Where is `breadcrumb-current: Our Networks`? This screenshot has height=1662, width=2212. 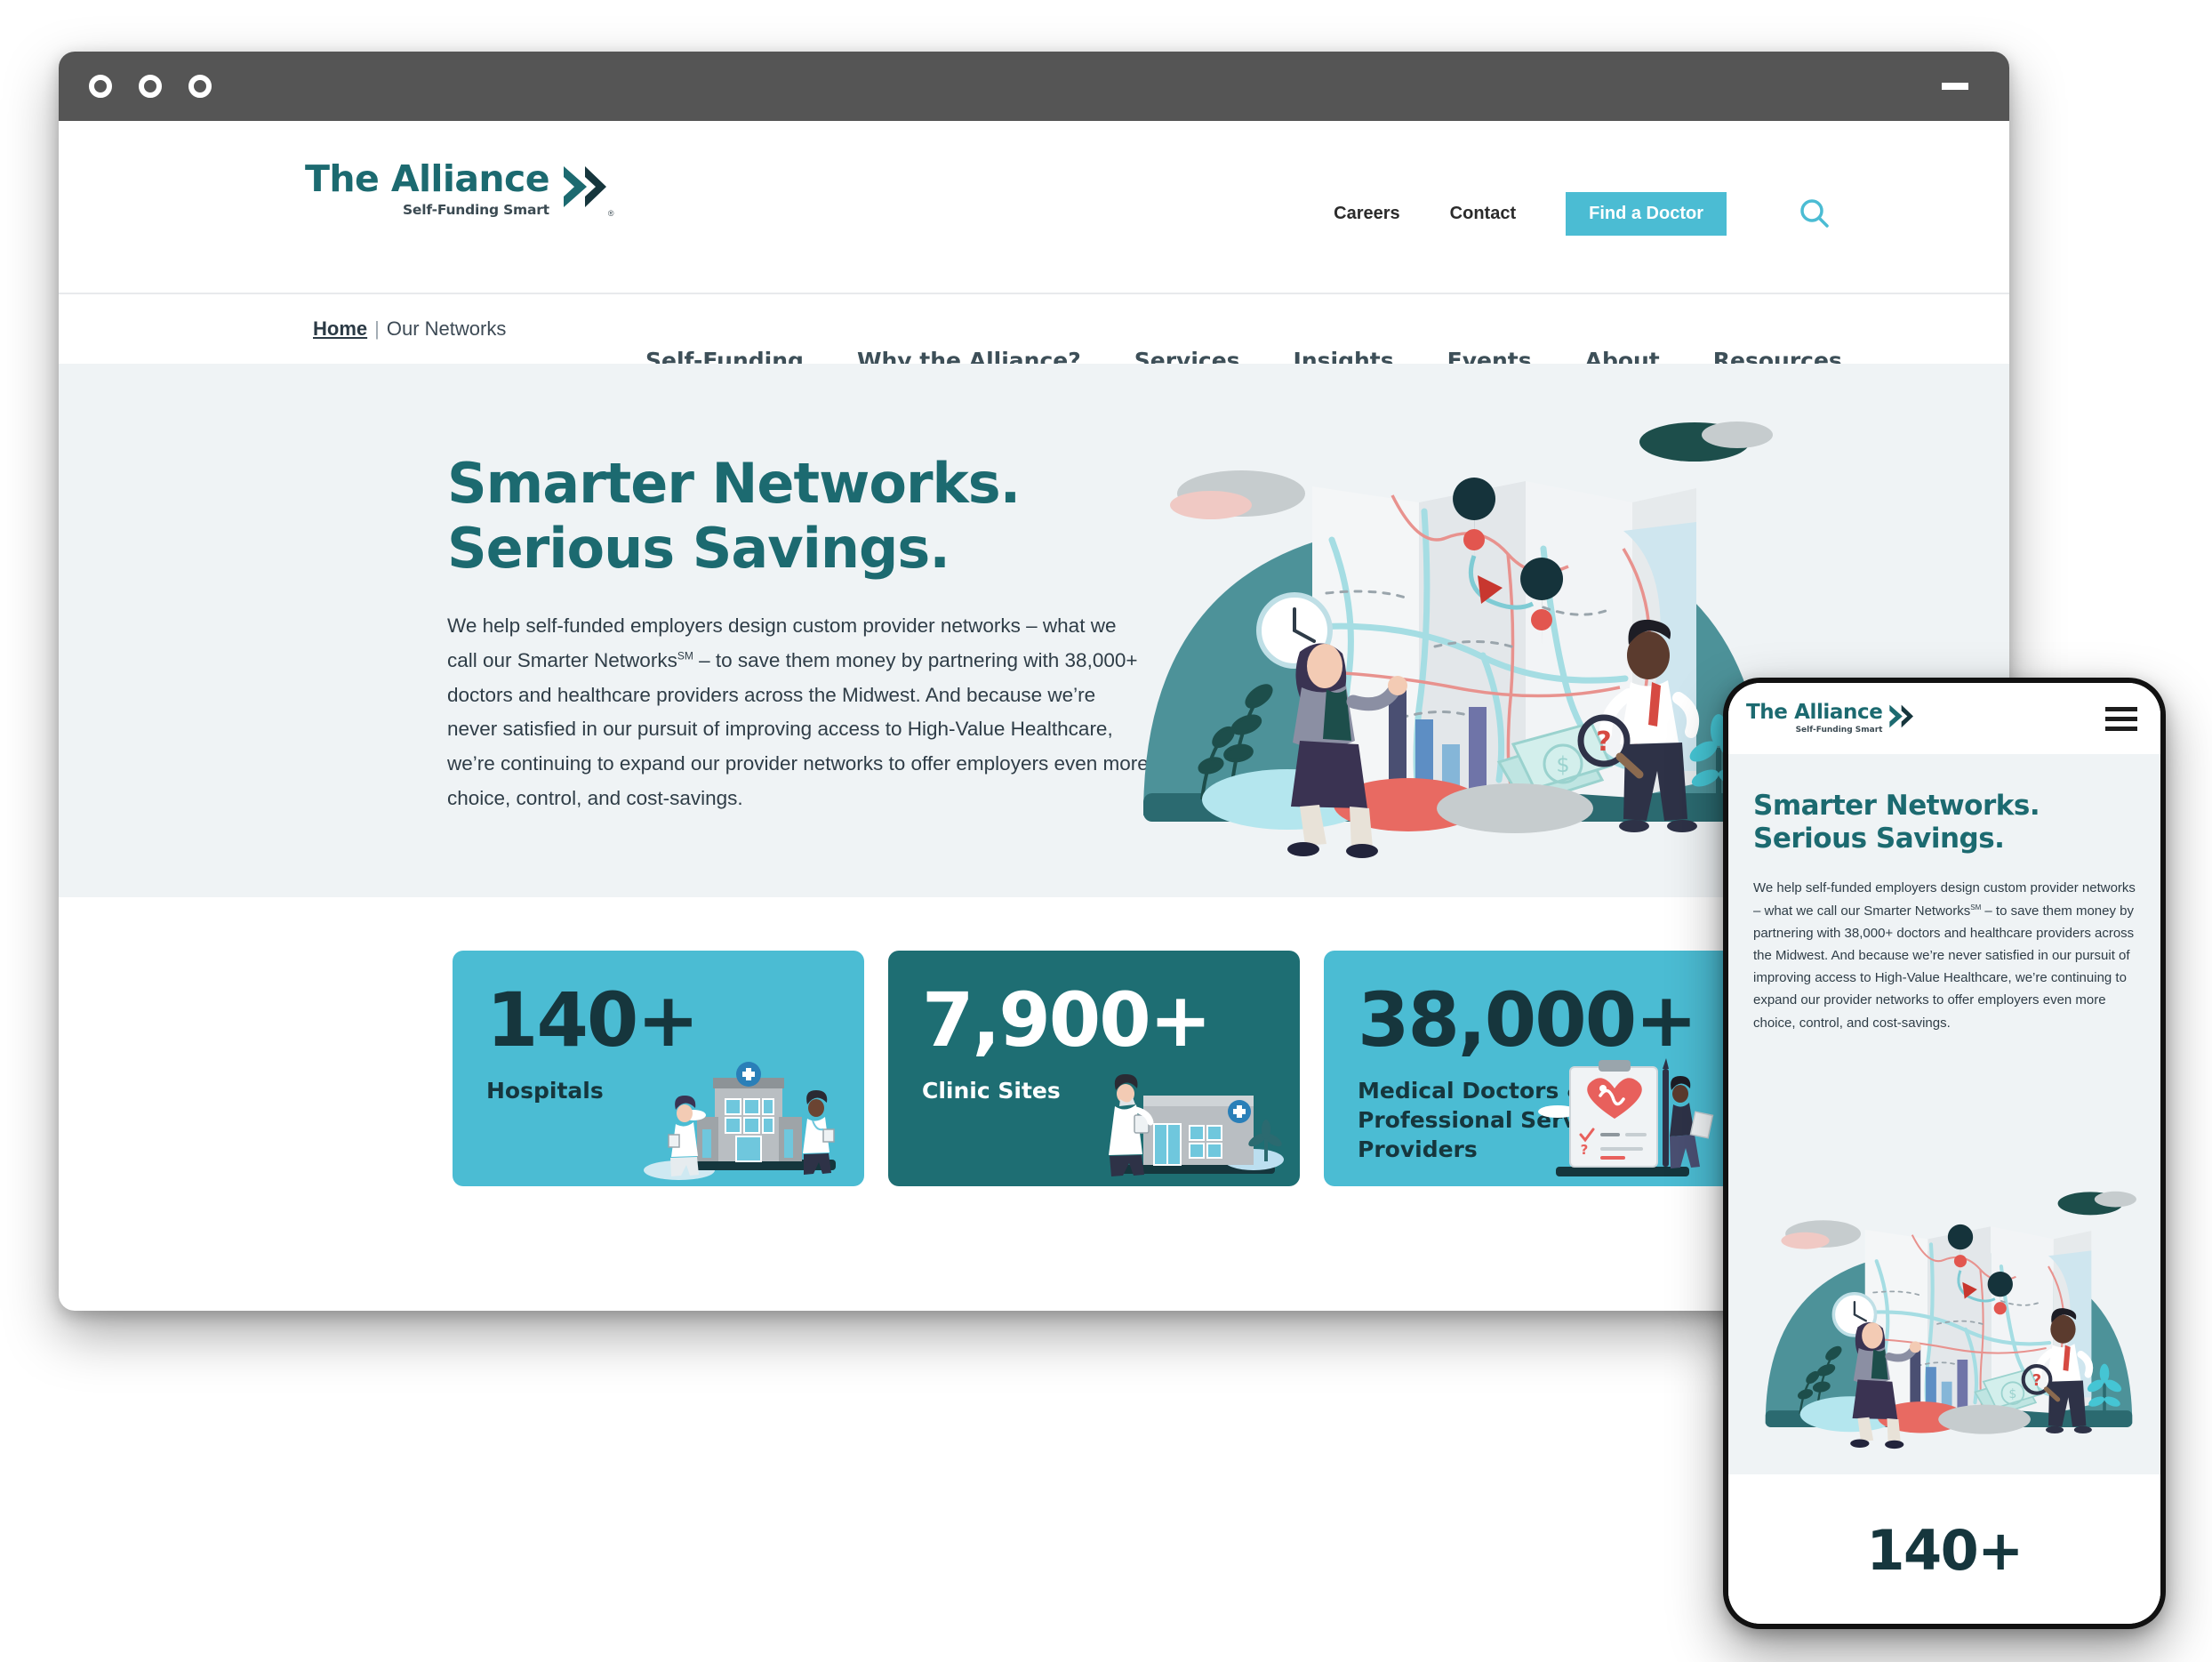
breadcrumb-current: Our Networks is located at coordinates (446, 328).